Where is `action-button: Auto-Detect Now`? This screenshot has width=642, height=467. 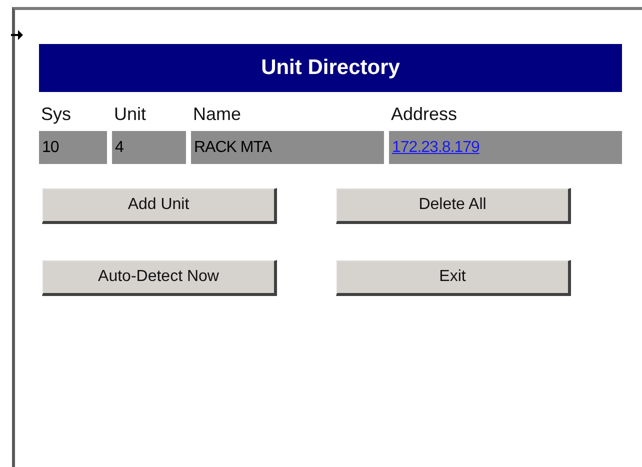 action-button: Auto-Detect Now is located at coordinates (159, 278).